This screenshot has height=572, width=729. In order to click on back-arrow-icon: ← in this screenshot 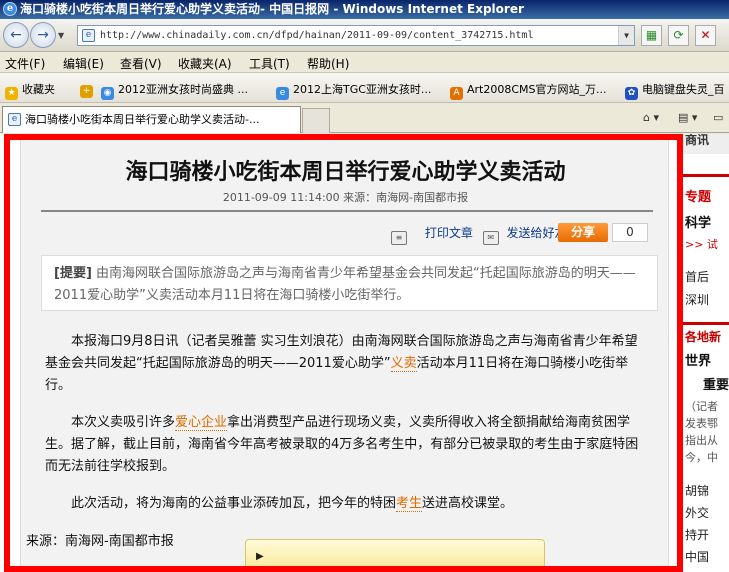, I will do `click(16, 35)`.